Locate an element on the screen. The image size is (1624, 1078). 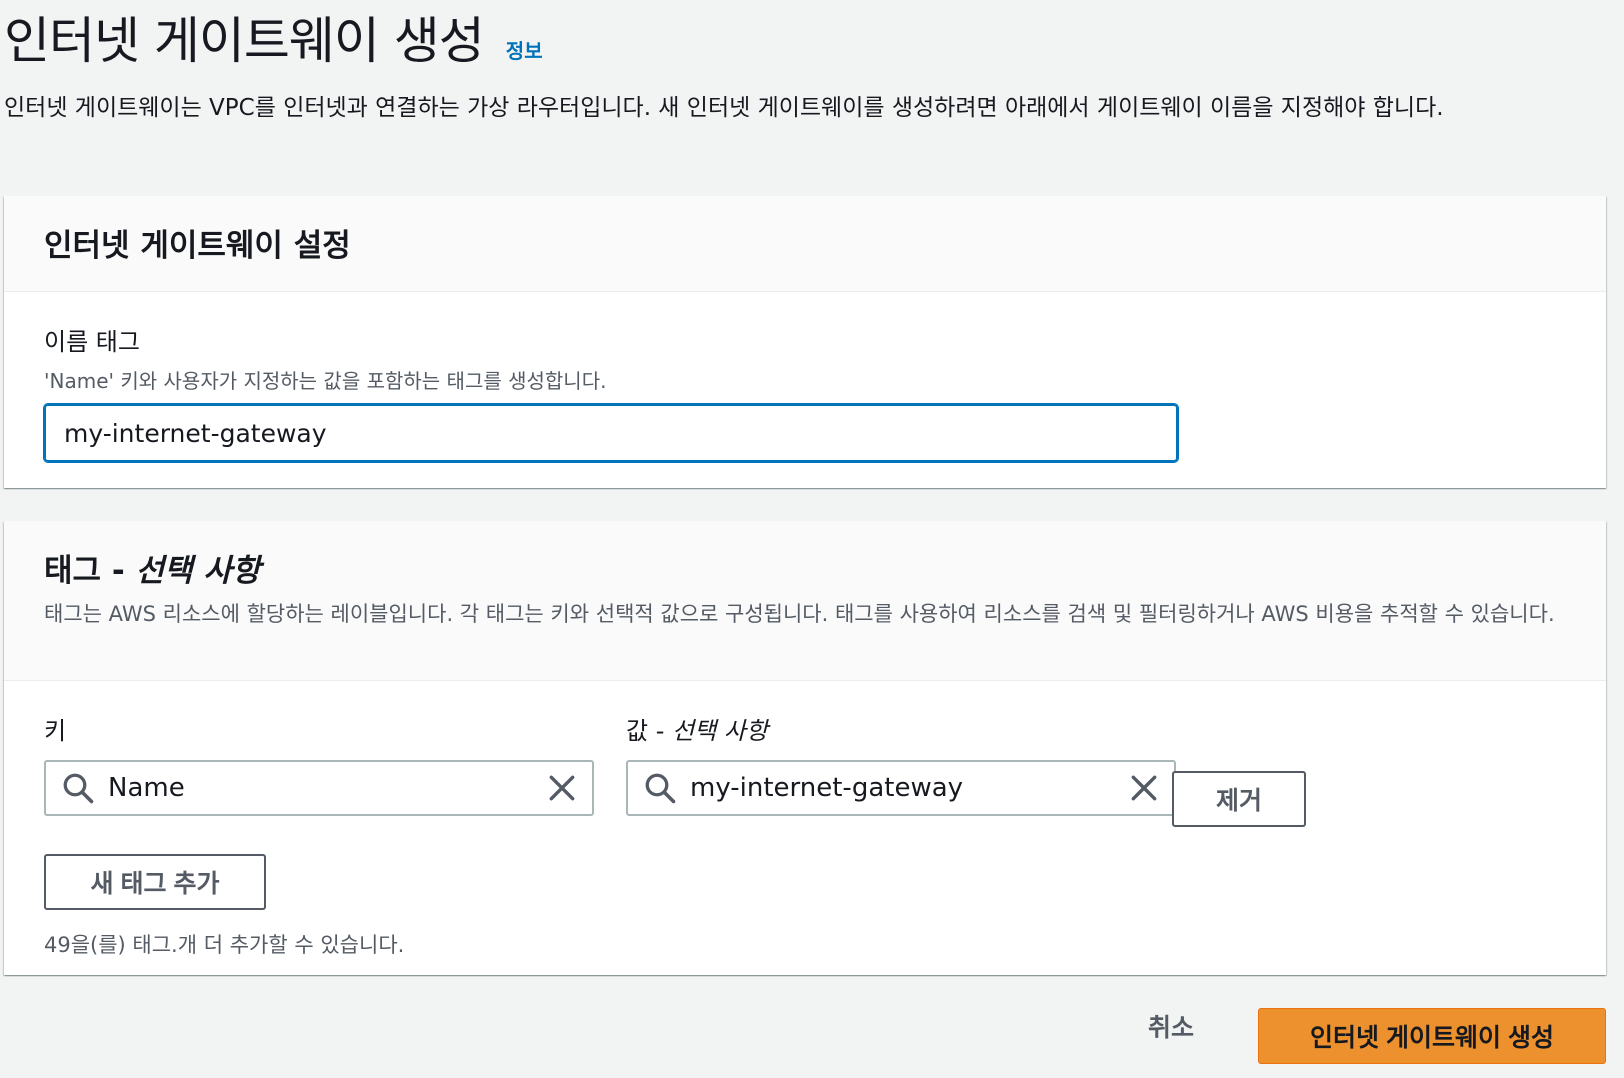
cancel-button: 취소 is located at coordinates (1171, 1026).